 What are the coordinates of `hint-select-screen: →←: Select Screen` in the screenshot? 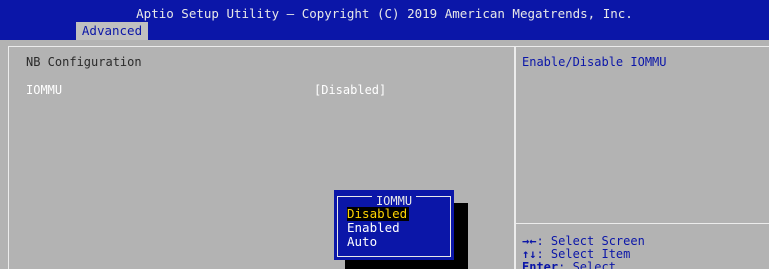 It's located at (583, 241).